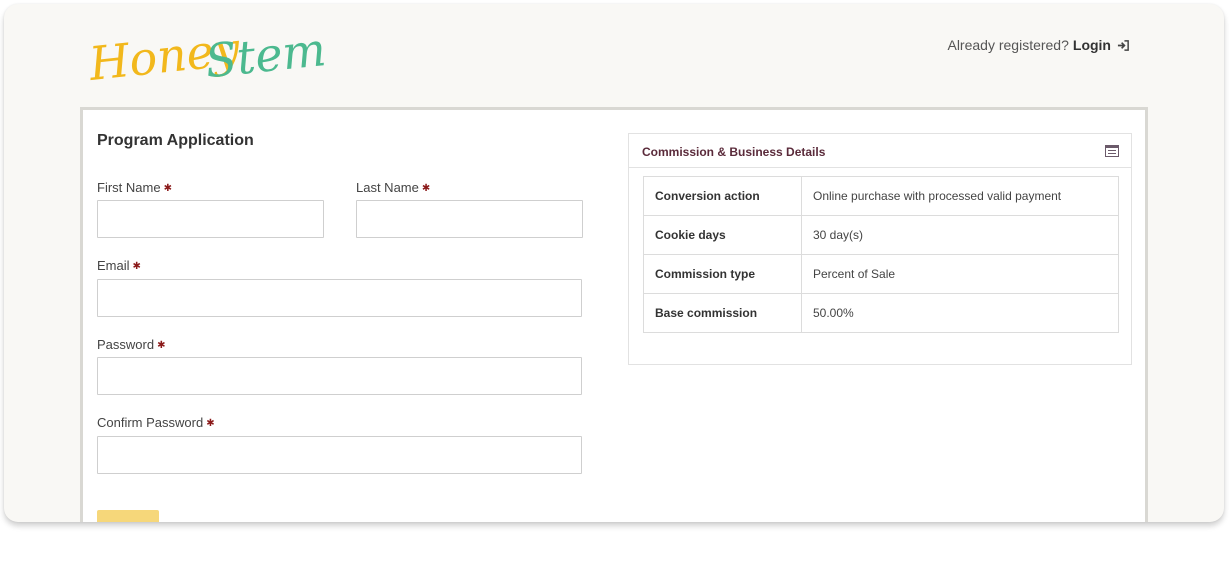 The height and width of the screenshot is (562, 1229). I want to click on row-value: 50.00%, so click(960, 313).